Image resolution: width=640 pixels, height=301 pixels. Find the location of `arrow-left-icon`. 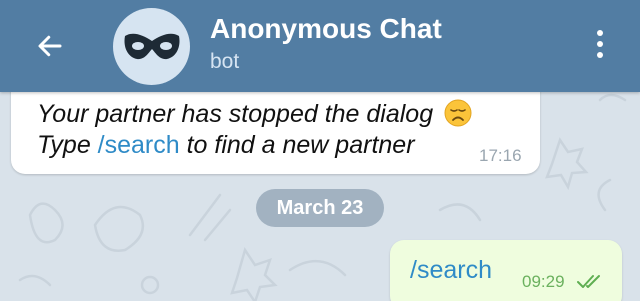

arrow-left-icon is located at coordinates (50, 46).